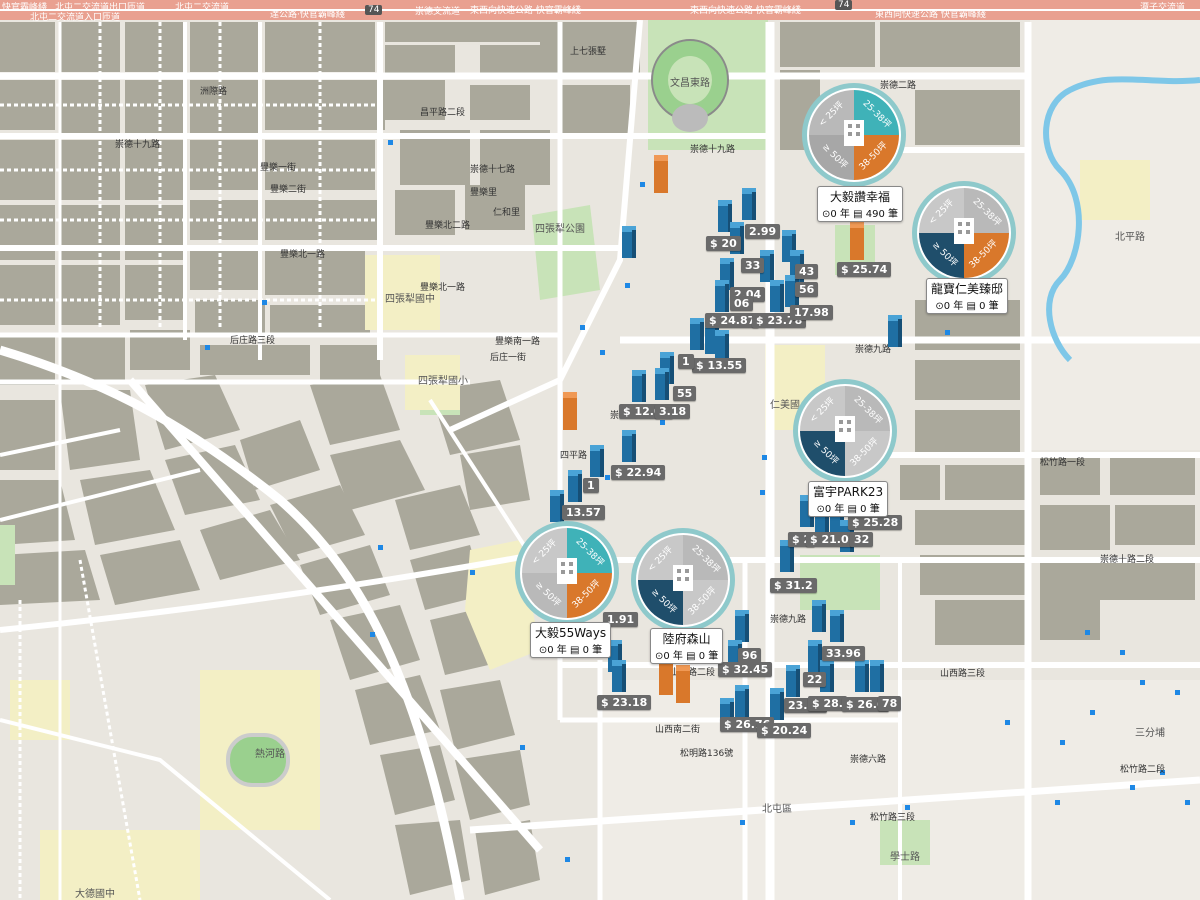 The height and width of the screenshot is (900, 1200). Describe the element at coordinates (763, 231) in the screenshot. I see `price-tag: 2.99` at that location.